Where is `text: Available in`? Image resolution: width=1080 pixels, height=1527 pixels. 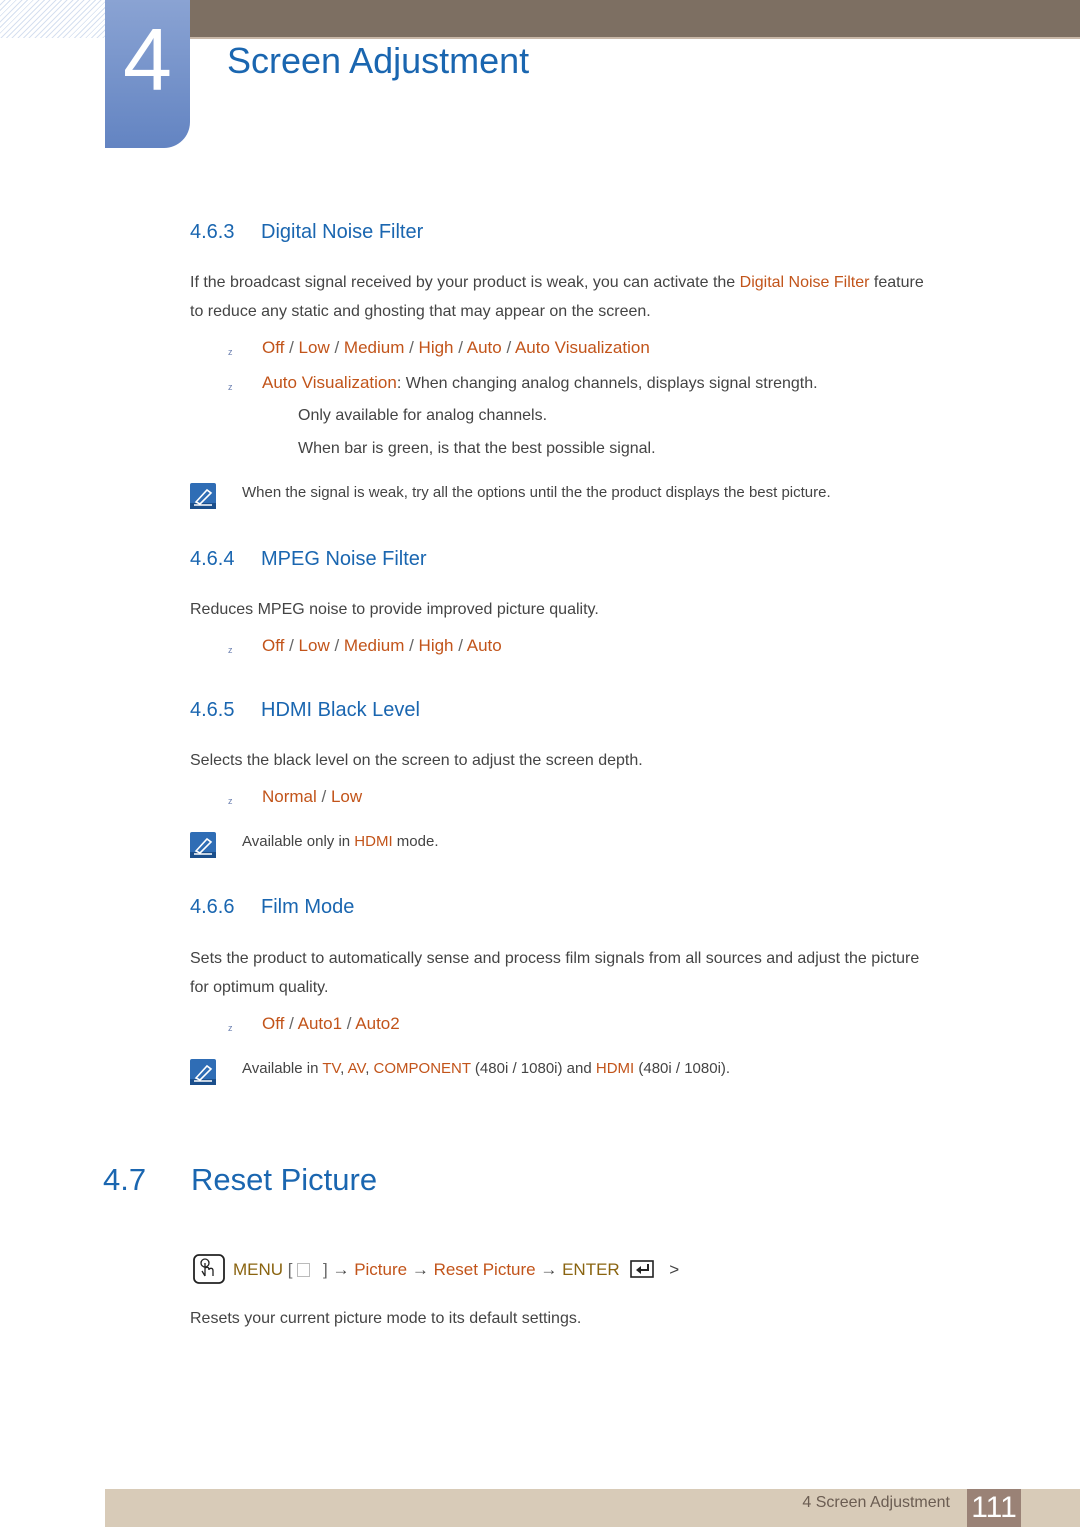
text: Available in is located at coordinates (282, 1068).